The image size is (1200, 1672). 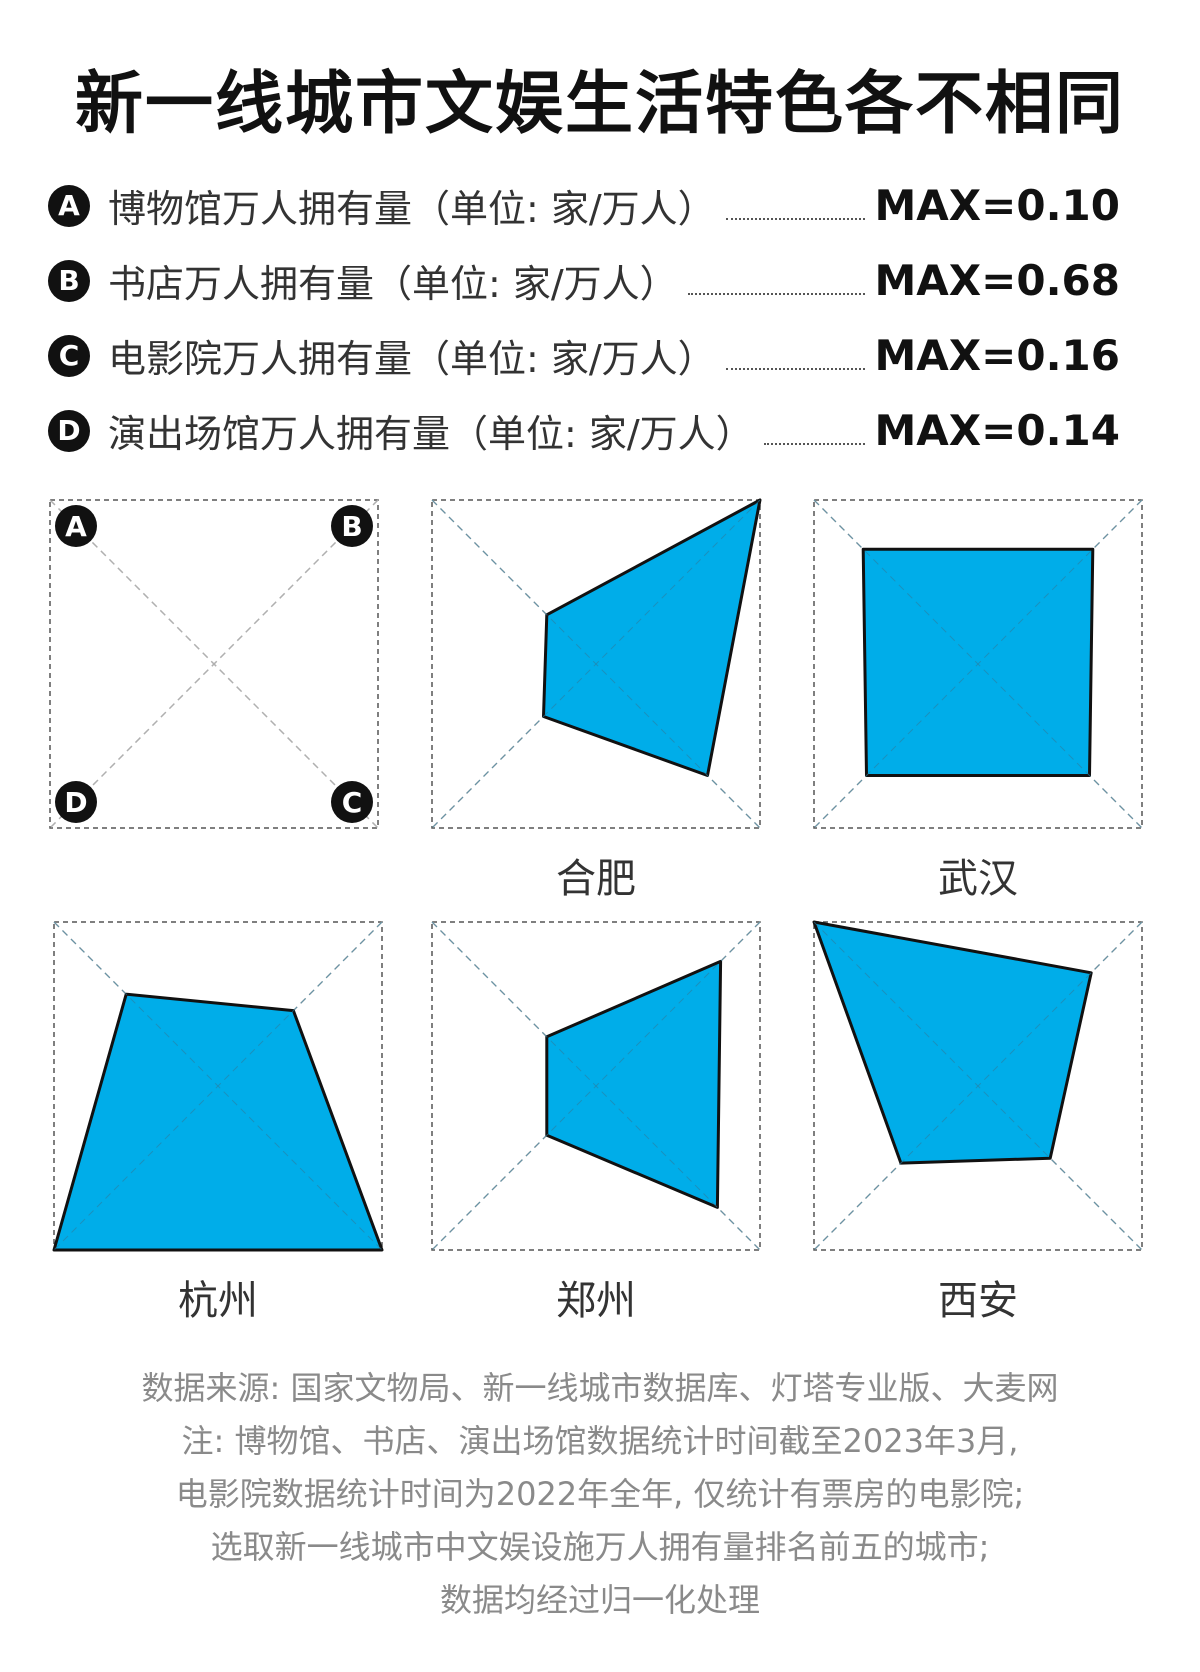 What do you see at coordinates (75, 802) in the screenshot?
I see `axis-badge-label-d: D` at bounding box center [75, 802].